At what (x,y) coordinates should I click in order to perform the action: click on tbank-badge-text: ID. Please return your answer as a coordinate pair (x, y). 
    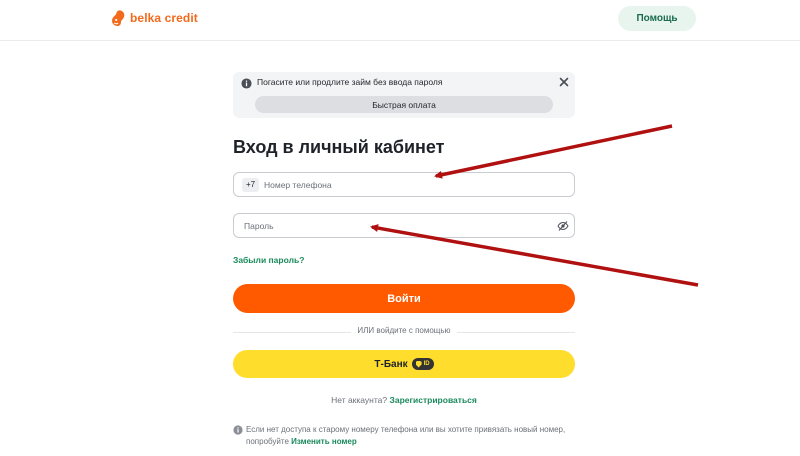
    Looking at the image, I should click on (426, 364).